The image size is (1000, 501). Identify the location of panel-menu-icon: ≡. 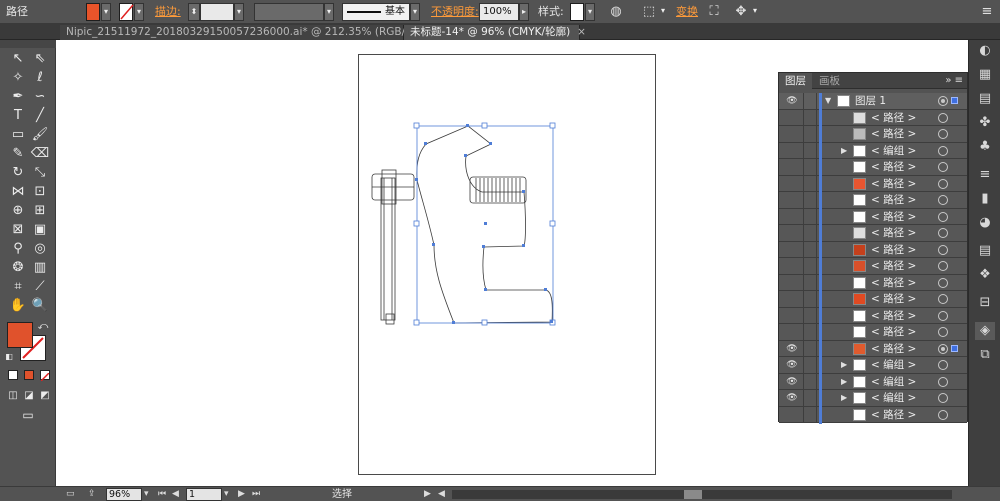
(987, 12).